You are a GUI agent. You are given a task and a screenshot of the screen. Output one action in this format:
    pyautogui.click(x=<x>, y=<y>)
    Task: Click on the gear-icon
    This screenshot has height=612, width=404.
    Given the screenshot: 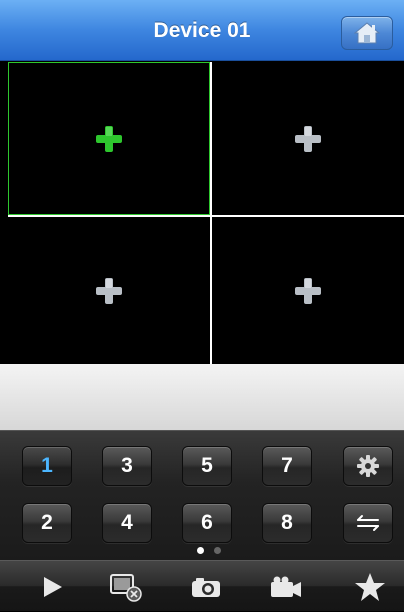 What is the action you would take?
    pyautogui.click(x=368, y=466)
    